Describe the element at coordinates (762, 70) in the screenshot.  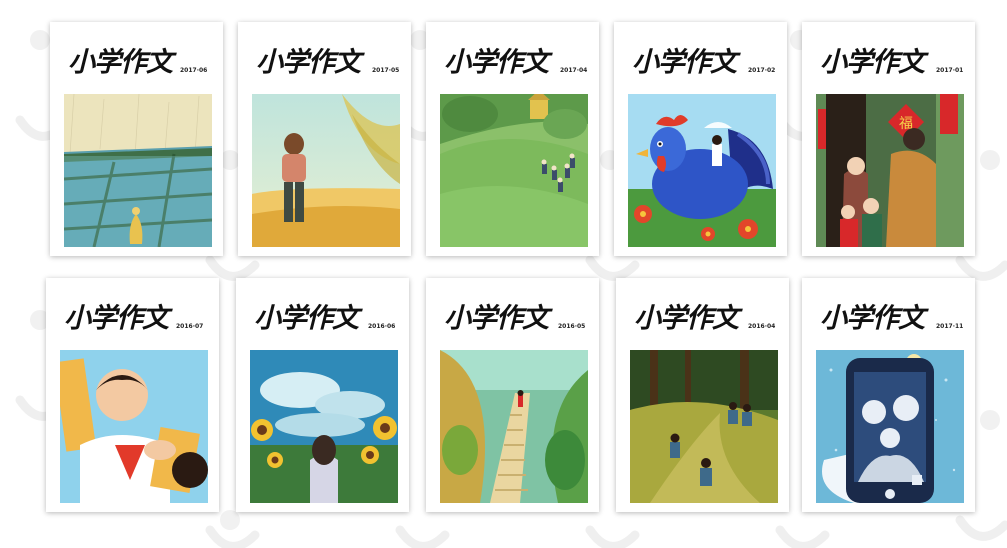
I see `issue-label: 2017·02` at that location.